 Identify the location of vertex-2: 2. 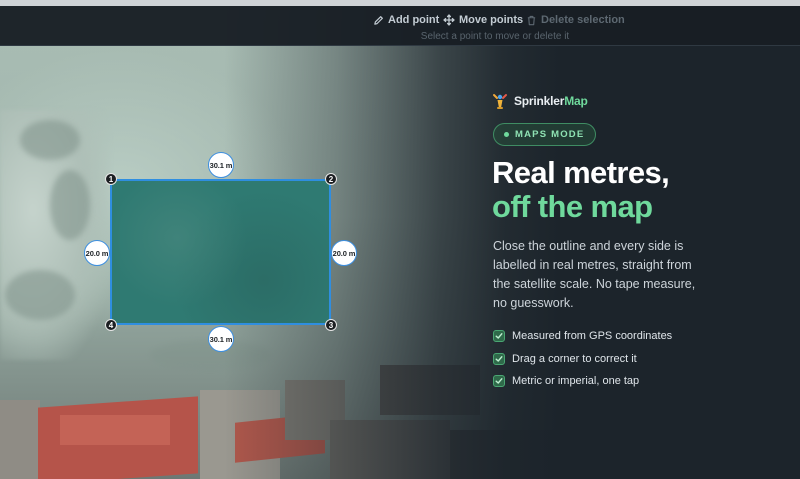
(331, 179).